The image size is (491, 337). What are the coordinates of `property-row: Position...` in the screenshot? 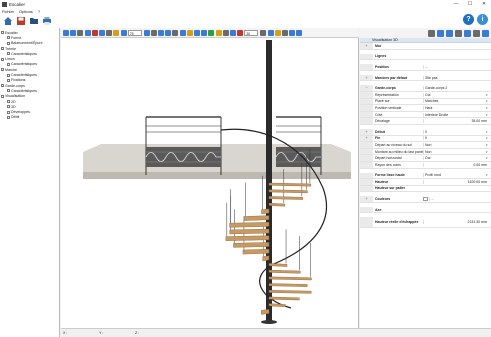 It's located at (425, 67).